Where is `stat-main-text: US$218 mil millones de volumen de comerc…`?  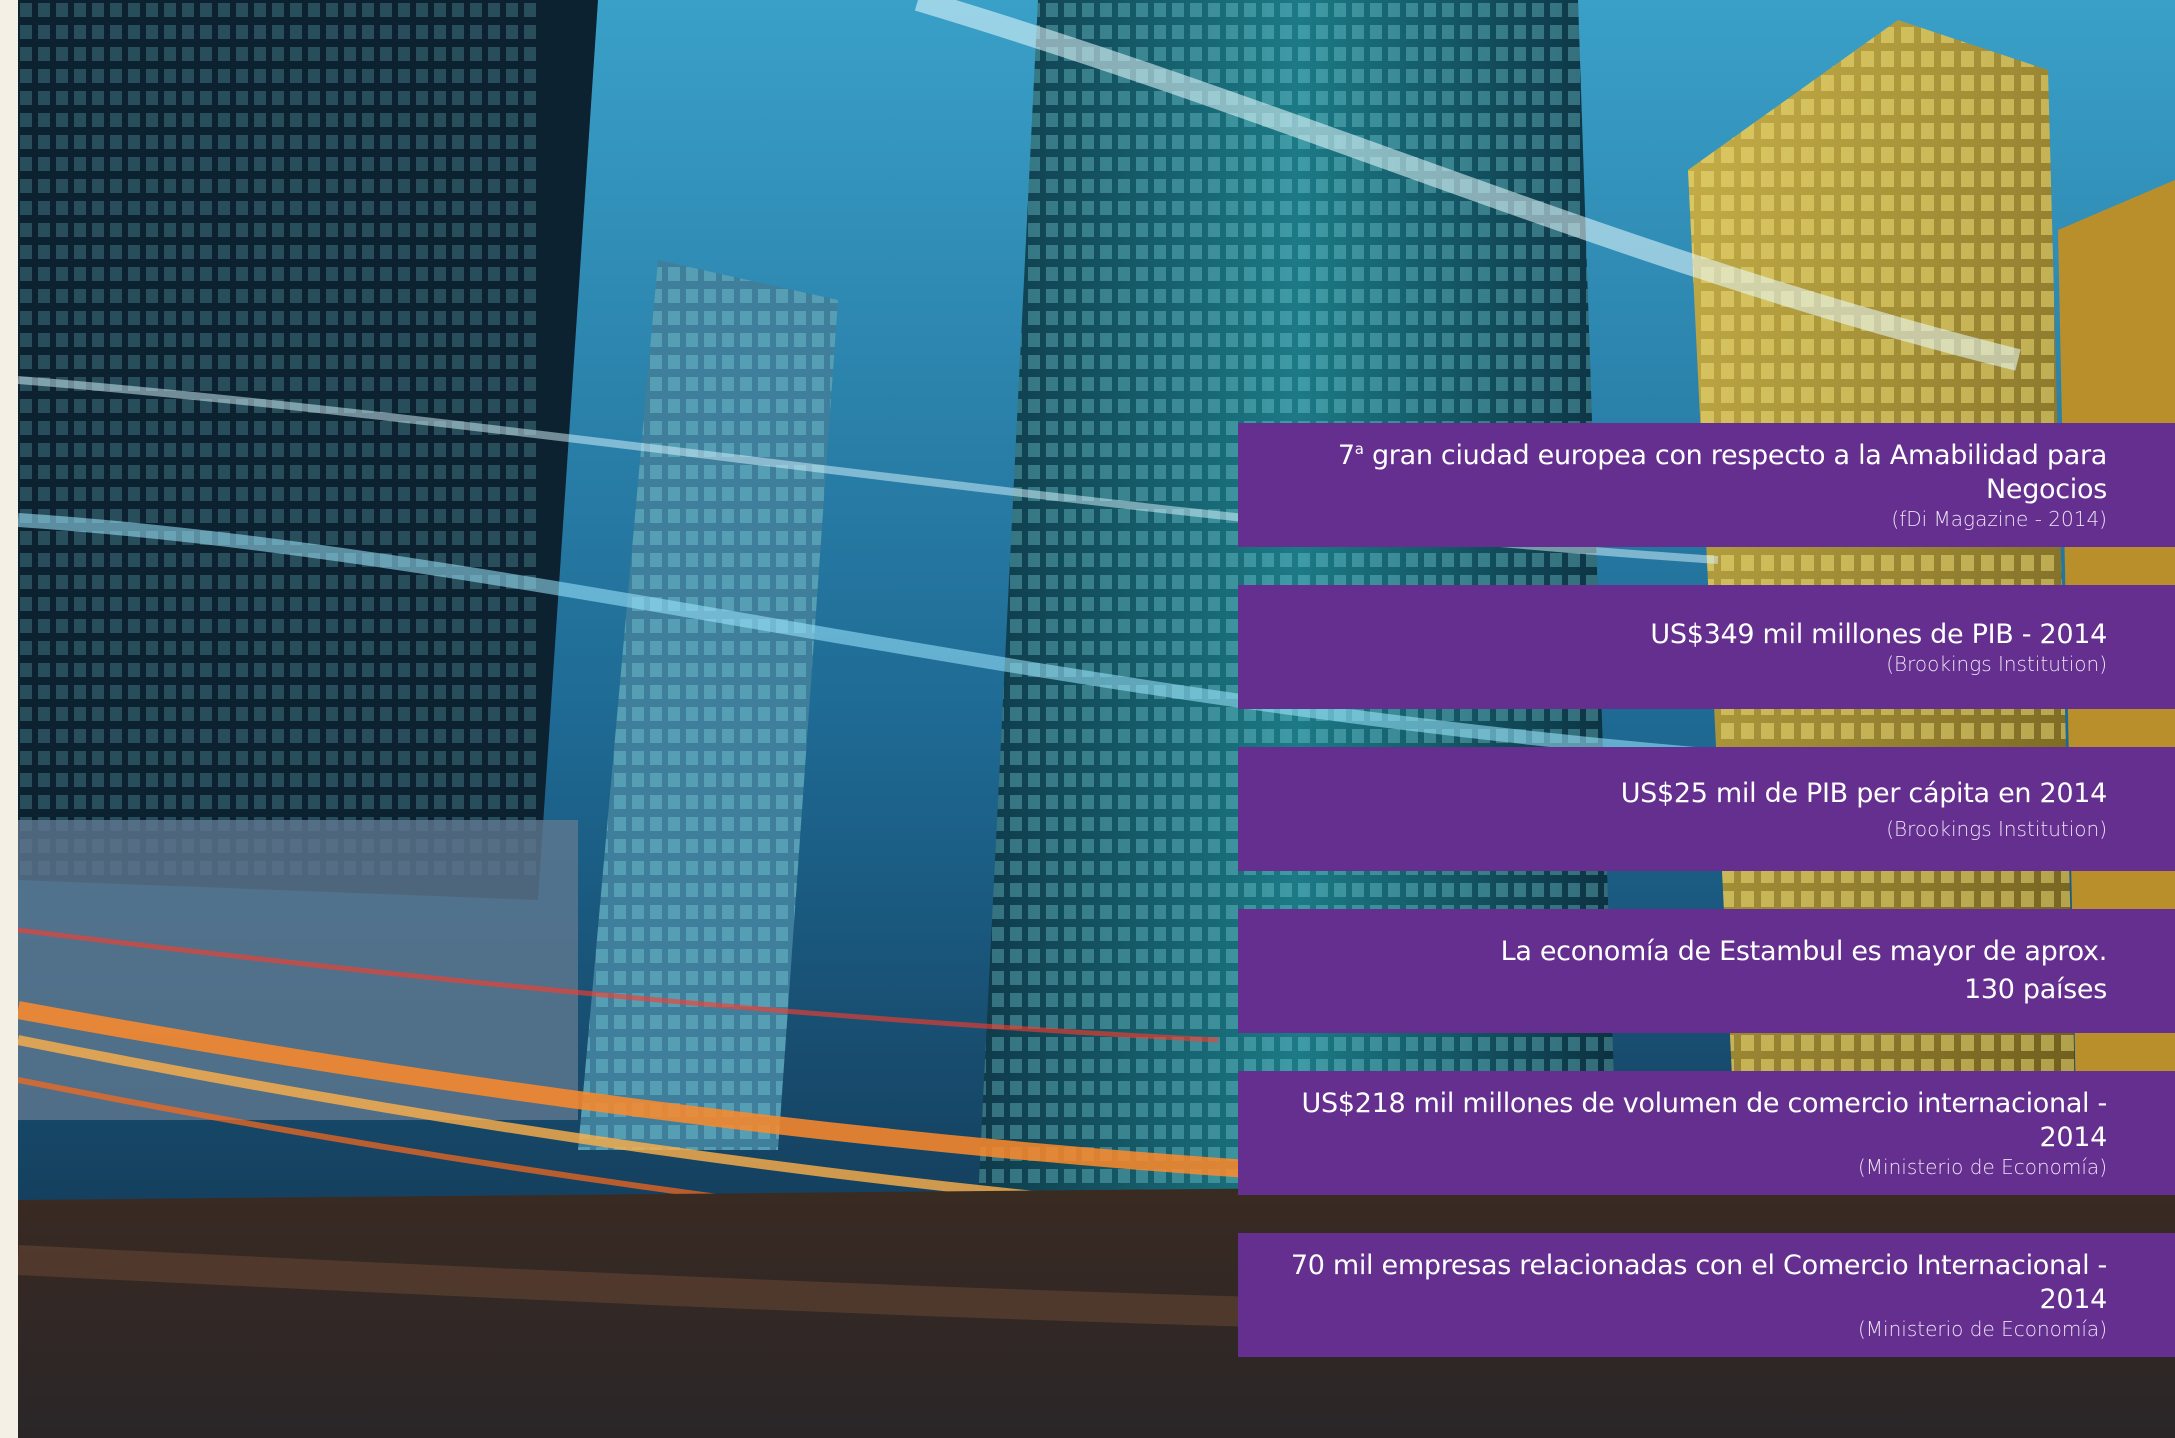 stat-main-text: US$218 mil millones de volumen de comerc… is located at coordinates (1704, 1120).